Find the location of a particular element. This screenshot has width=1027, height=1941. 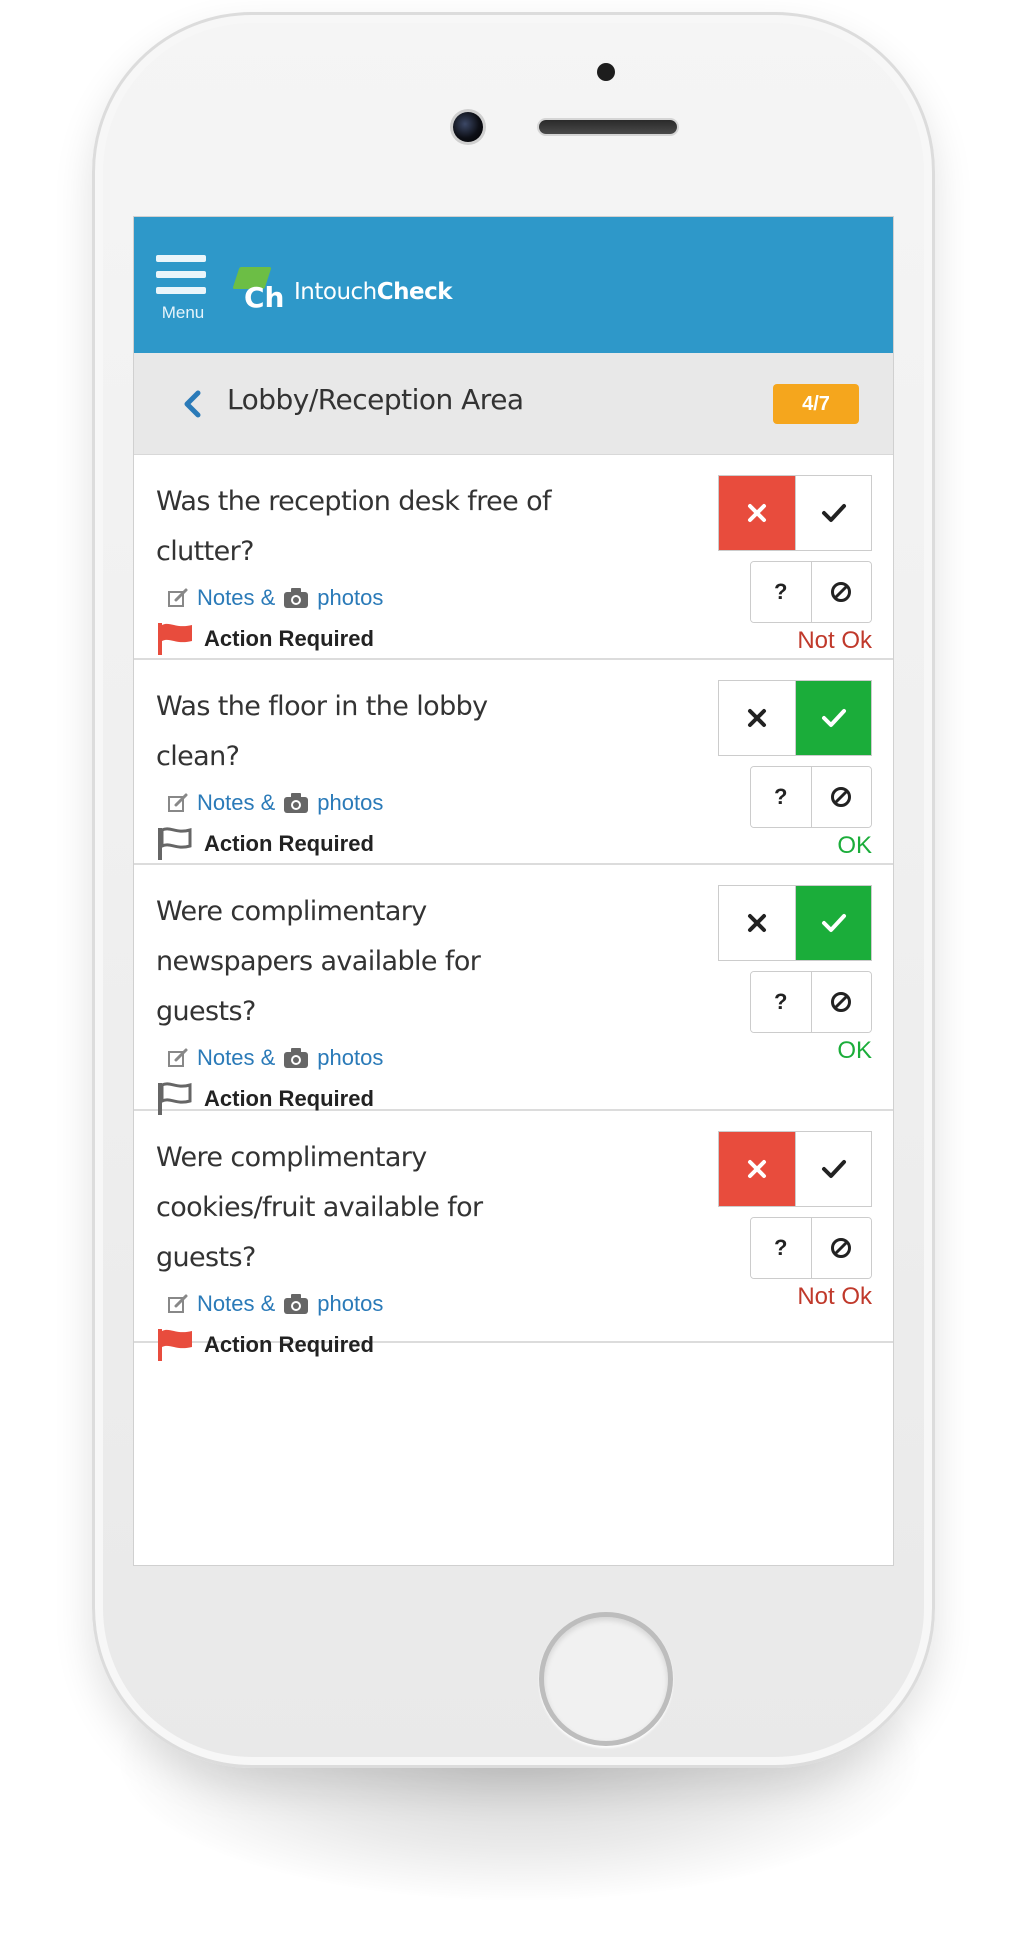

section-title: Lobby/Reception Area is located at coordinates (375, 399).